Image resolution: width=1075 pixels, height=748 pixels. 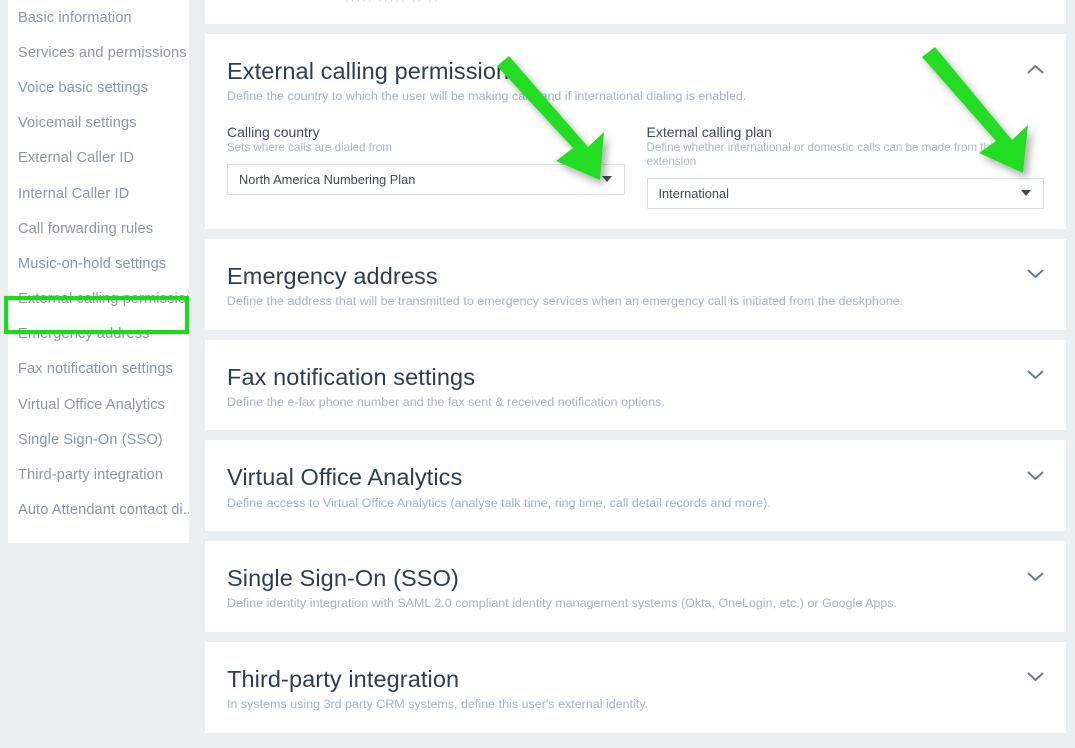 I want to click on sidebar-item-call-forwarding-rules: Call forwarding rules, so click(x=98, y=229).